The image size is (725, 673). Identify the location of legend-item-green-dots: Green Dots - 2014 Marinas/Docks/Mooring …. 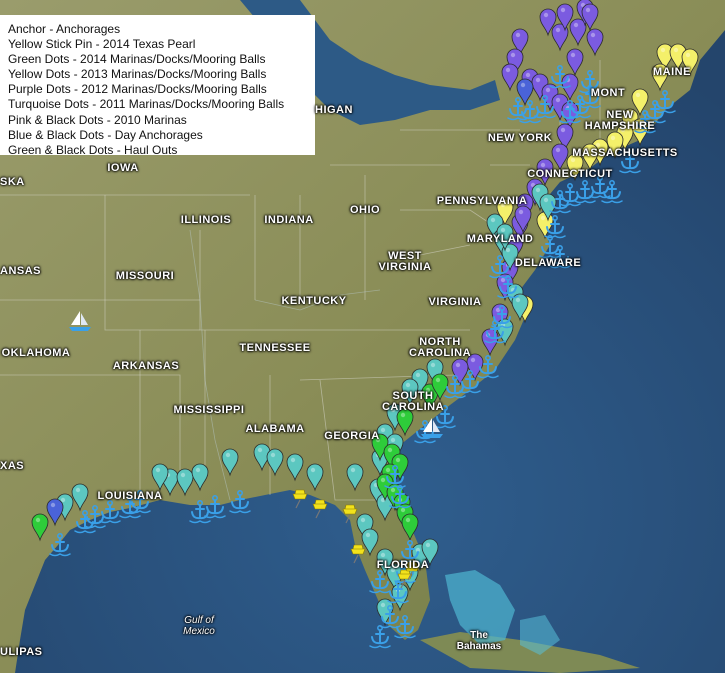
(137, 59).